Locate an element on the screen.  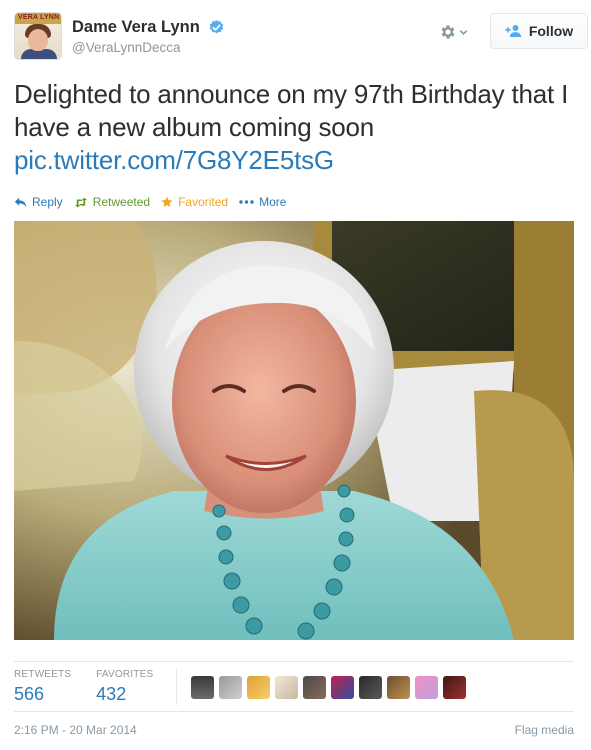
chevron-down-icon is located at coordinates (463, 32).